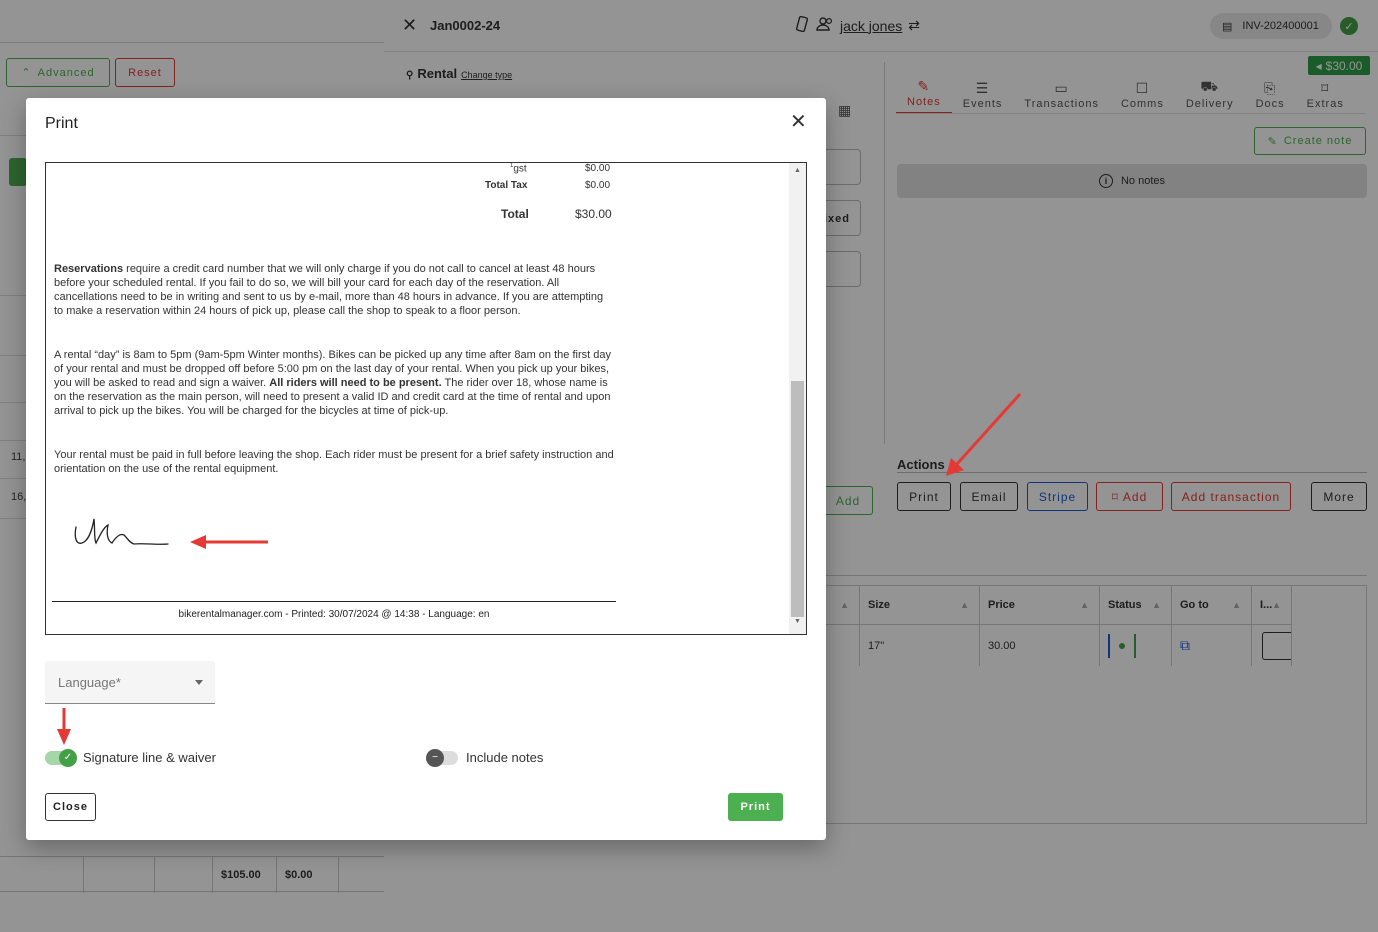 The image size is (1378, 932). Describe the element at coordinates (61, 123) in the screenshot. I see `dialog-title: Print` at that location.